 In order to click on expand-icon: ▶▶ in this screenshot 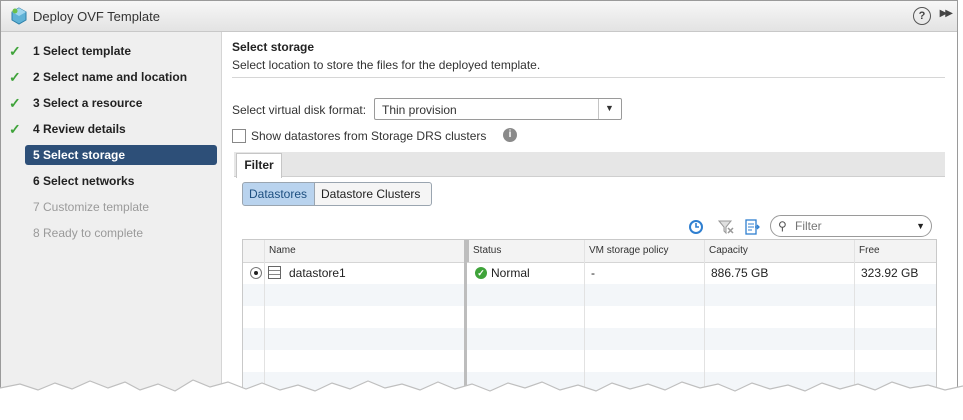, I will do `click(946, 13)`.